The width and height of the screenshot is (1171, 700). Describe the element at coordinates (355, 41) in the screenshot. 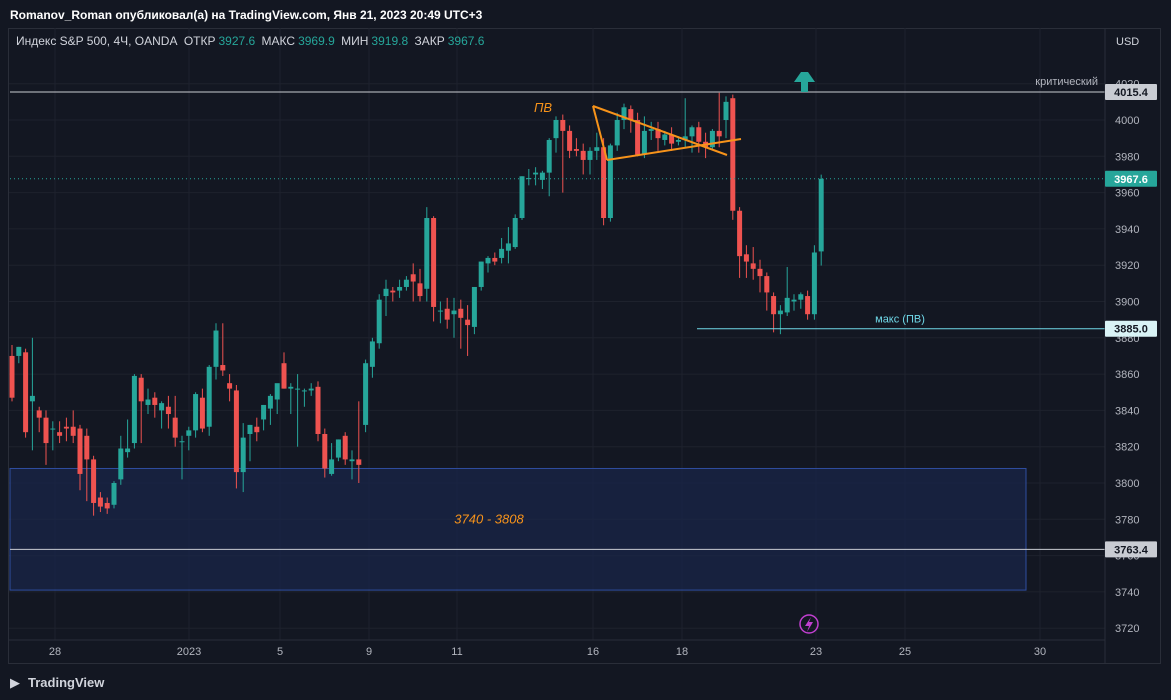

I see `low-label: МИН` at that location.